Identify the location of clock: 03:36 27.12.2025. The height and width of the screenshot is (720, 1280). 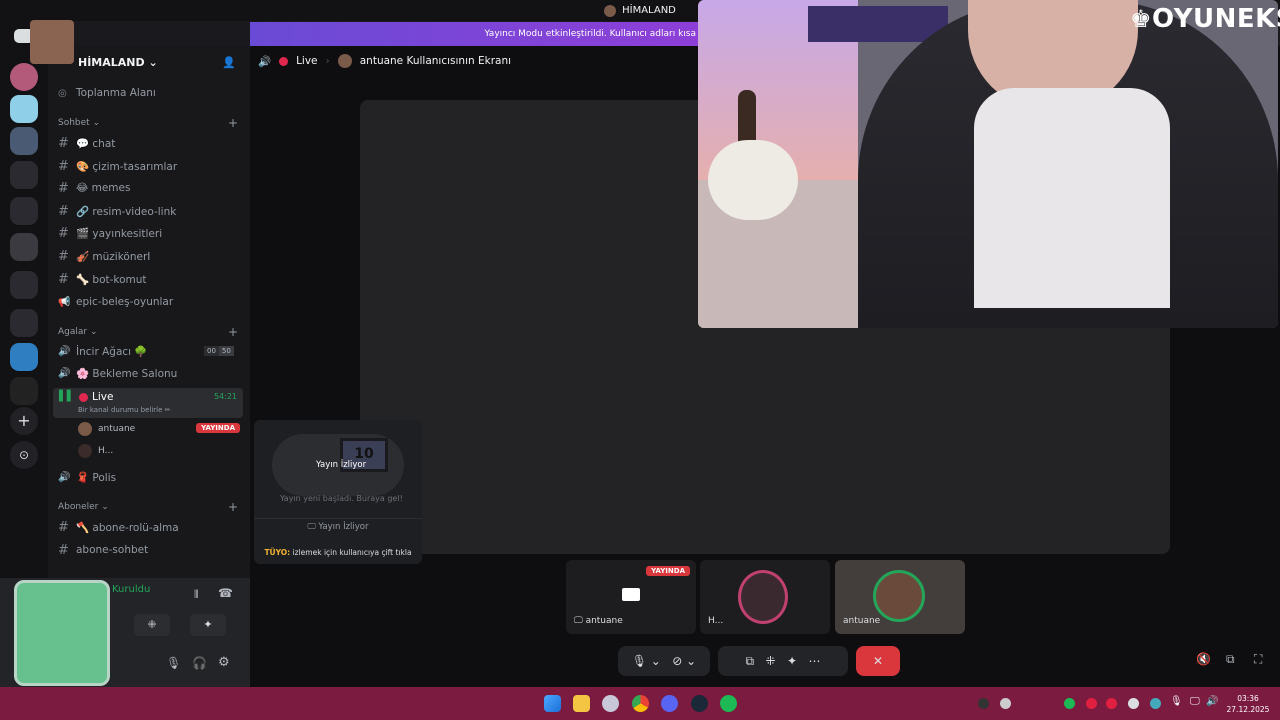
(1248, 704).